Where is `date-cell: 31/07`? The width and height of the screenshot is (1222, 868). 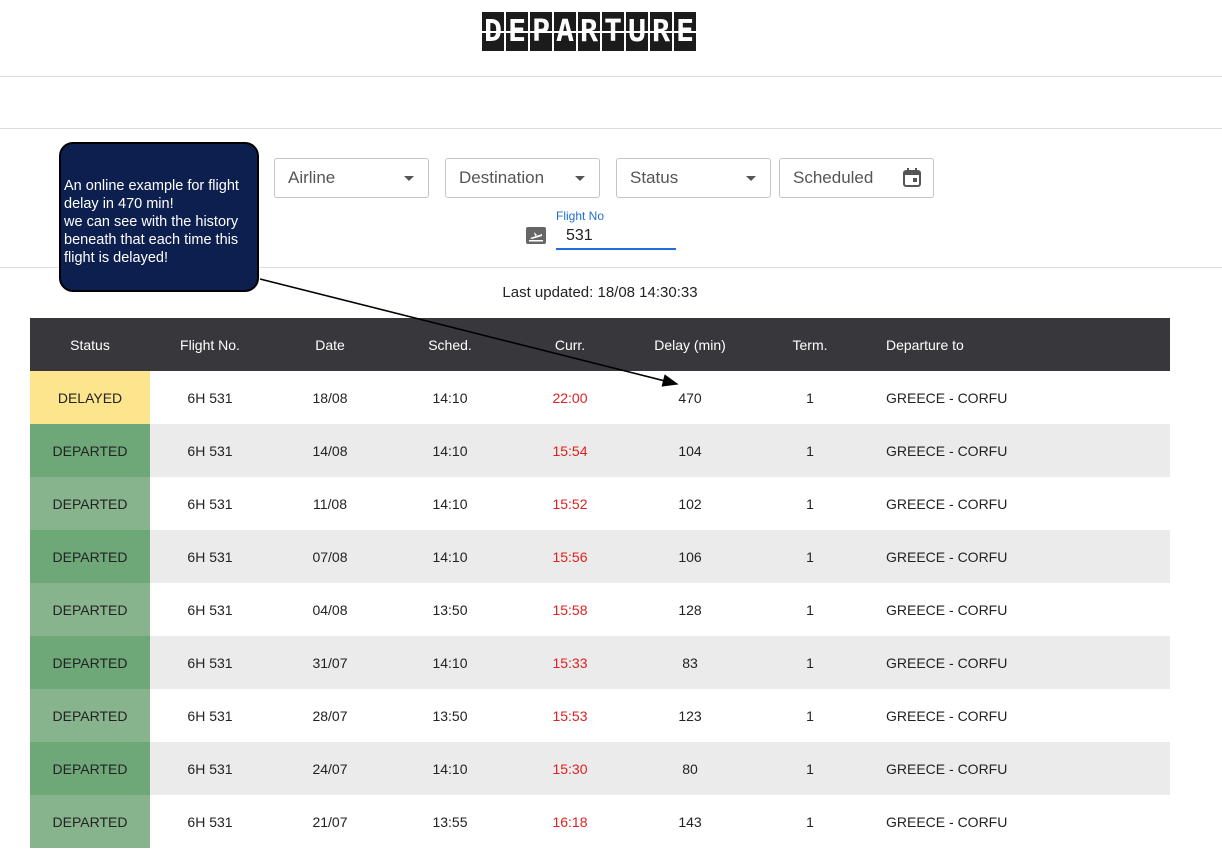 date-cell: 31/07 is located at coordinates (330, 662).